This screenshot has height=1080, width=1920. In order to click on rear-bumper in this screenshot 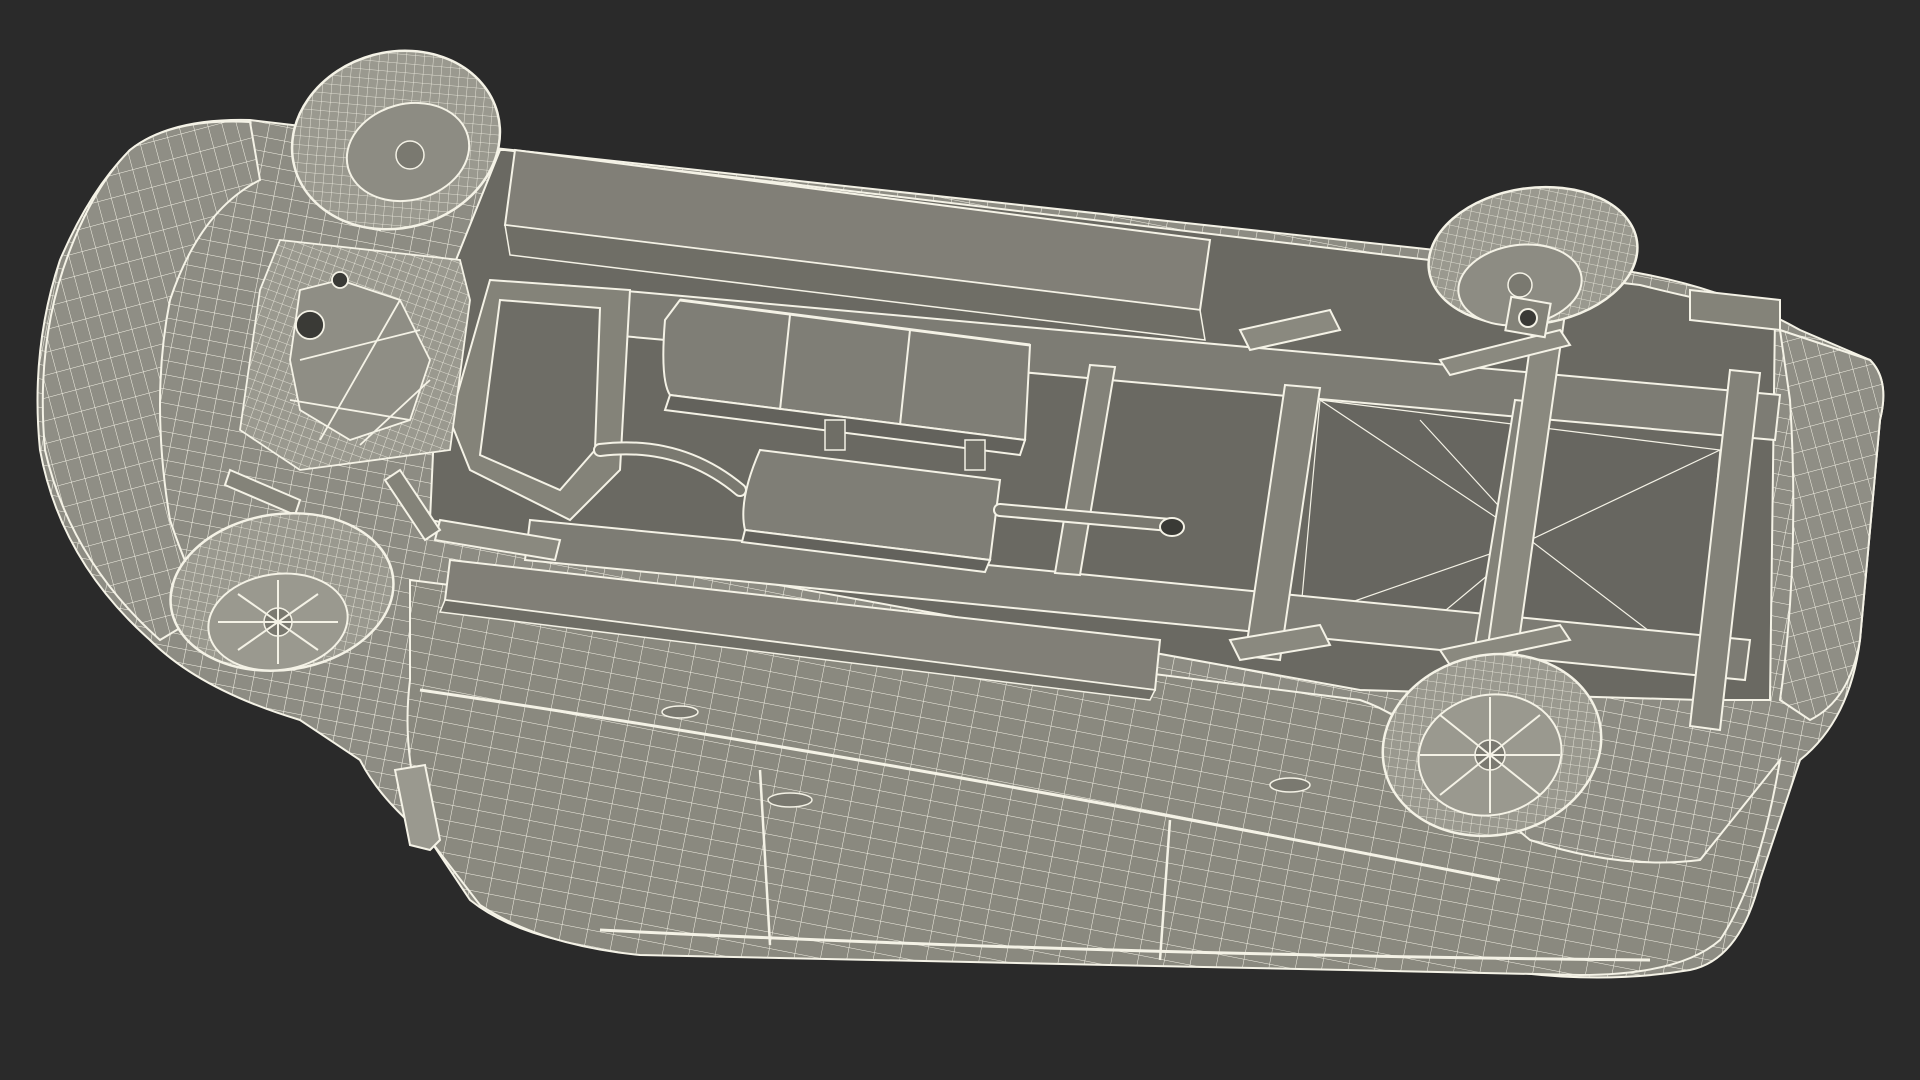, I will do `click(1831, 525)`.